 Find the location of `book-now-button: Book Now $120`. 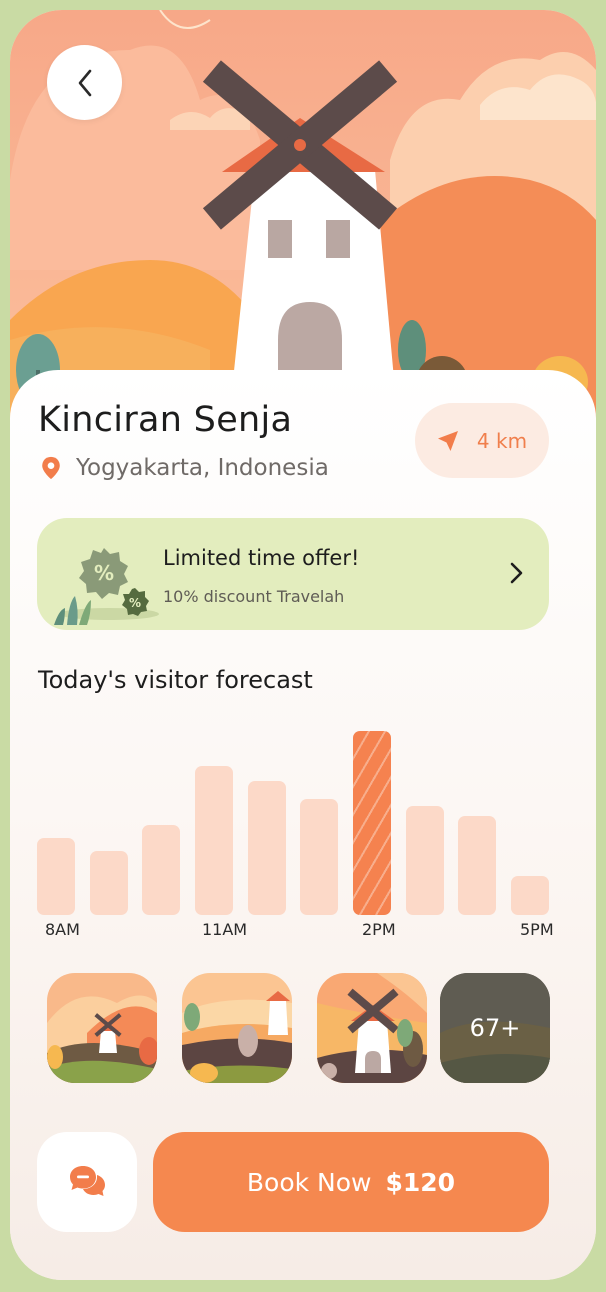

book-now-button: Book Now $120 is located at coordinates (351, 1182).